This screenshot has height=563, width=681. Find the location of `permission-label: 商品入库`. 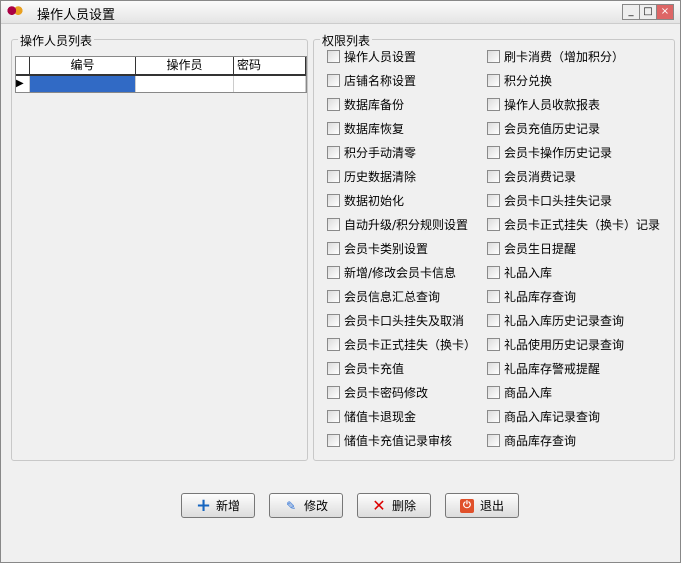

permission-label: 商品入库 is located at coordinates (528, 392).